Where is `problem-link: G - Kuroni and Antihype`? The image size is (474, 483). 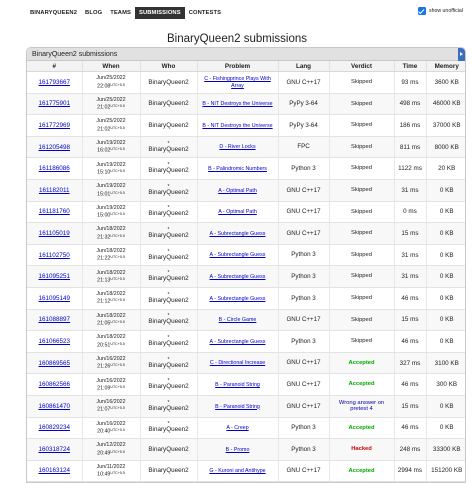
problem-link: G - Kuroni and Antihype is located at coordinates (237, 471).